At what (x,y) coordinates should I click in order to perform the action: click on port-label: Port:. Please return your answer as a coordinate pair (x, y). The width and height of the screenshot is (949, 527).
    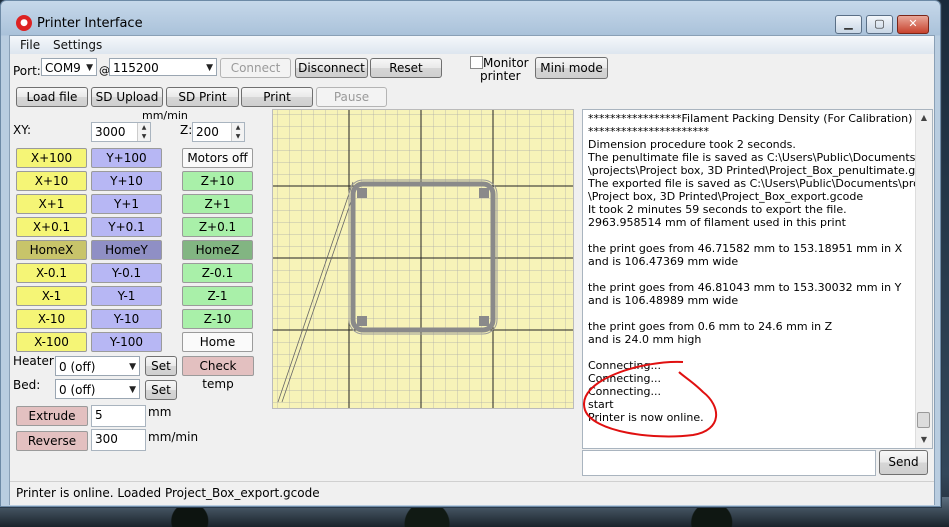
    Looking at the image, I should click on (27, 71).